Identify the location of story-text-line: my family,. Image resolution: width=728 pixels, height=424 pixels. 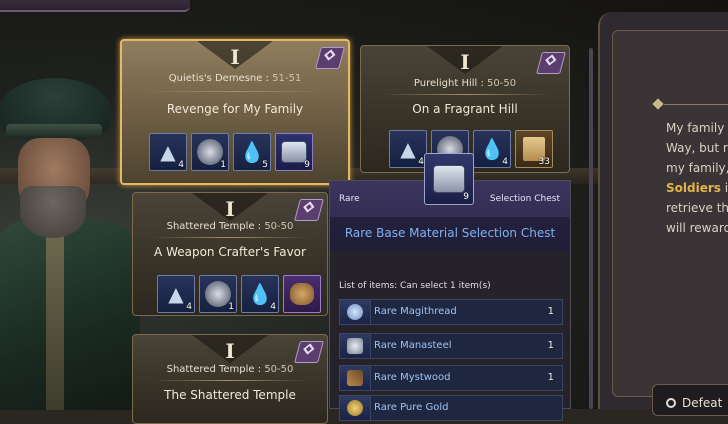
(697, 168).